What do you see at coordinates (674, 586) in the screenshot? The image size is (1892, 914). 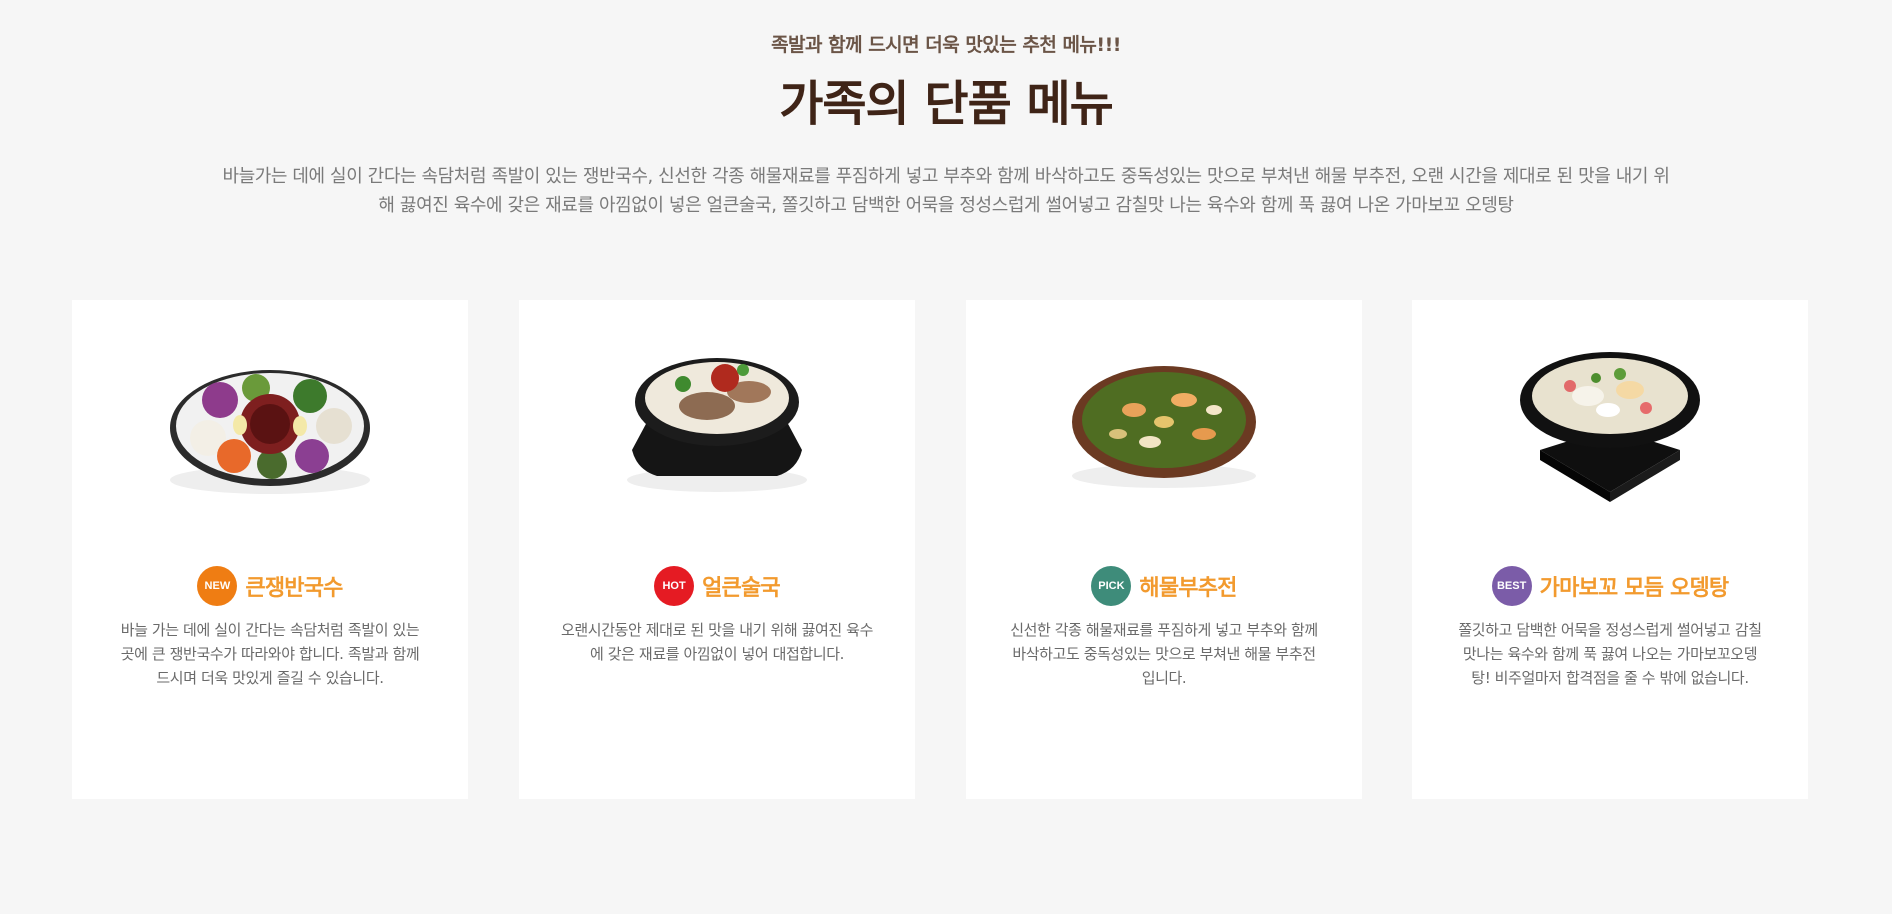 I see `hot-badge: HOT` at bounding box center [674, 586].